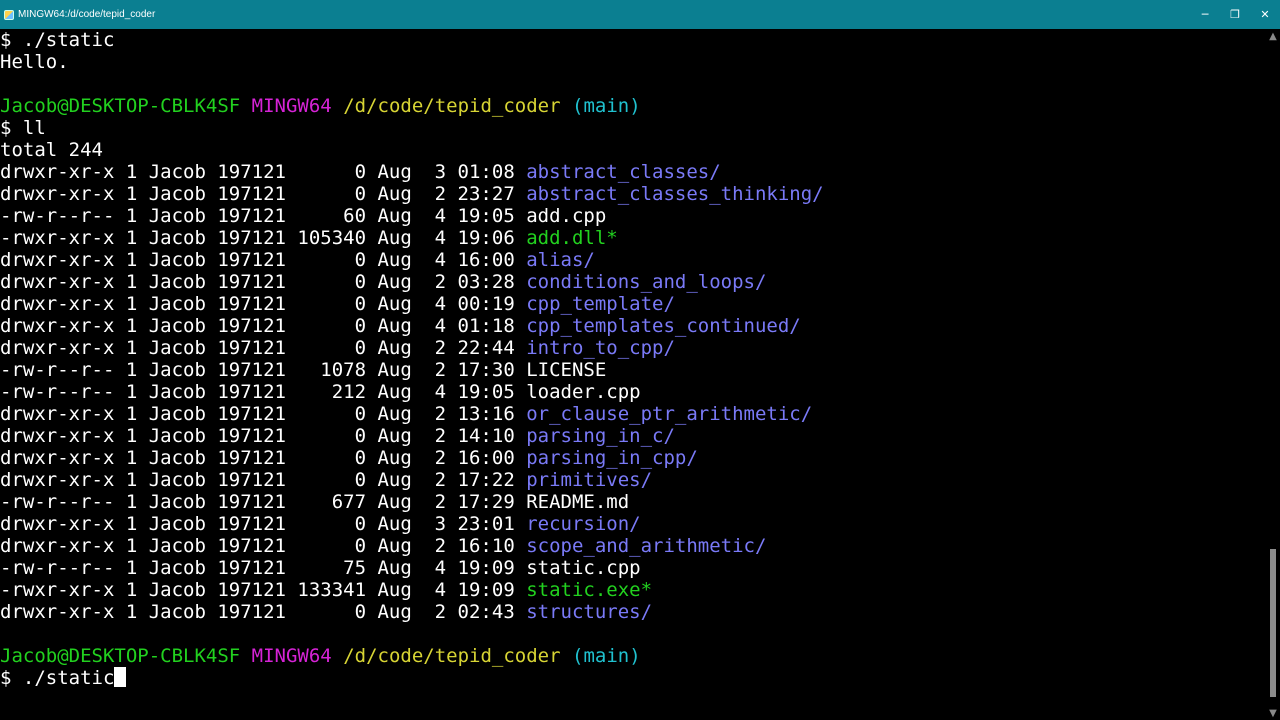  I want to click on minimize-button: ─, so click(1205, 14).